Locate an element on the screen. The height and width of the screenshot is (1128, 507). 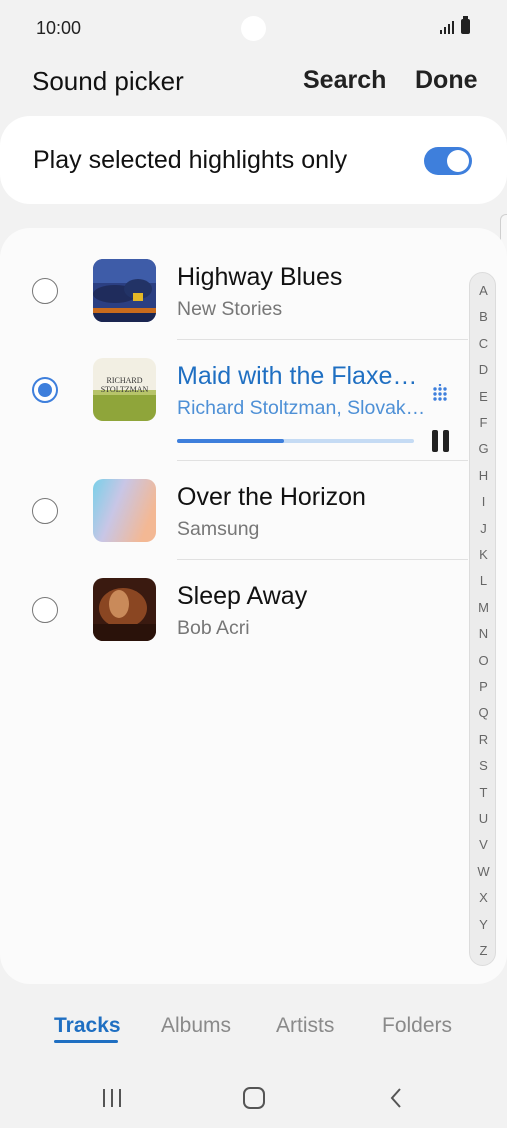
track-artist: Samsung is located at coordinates (218, 529).